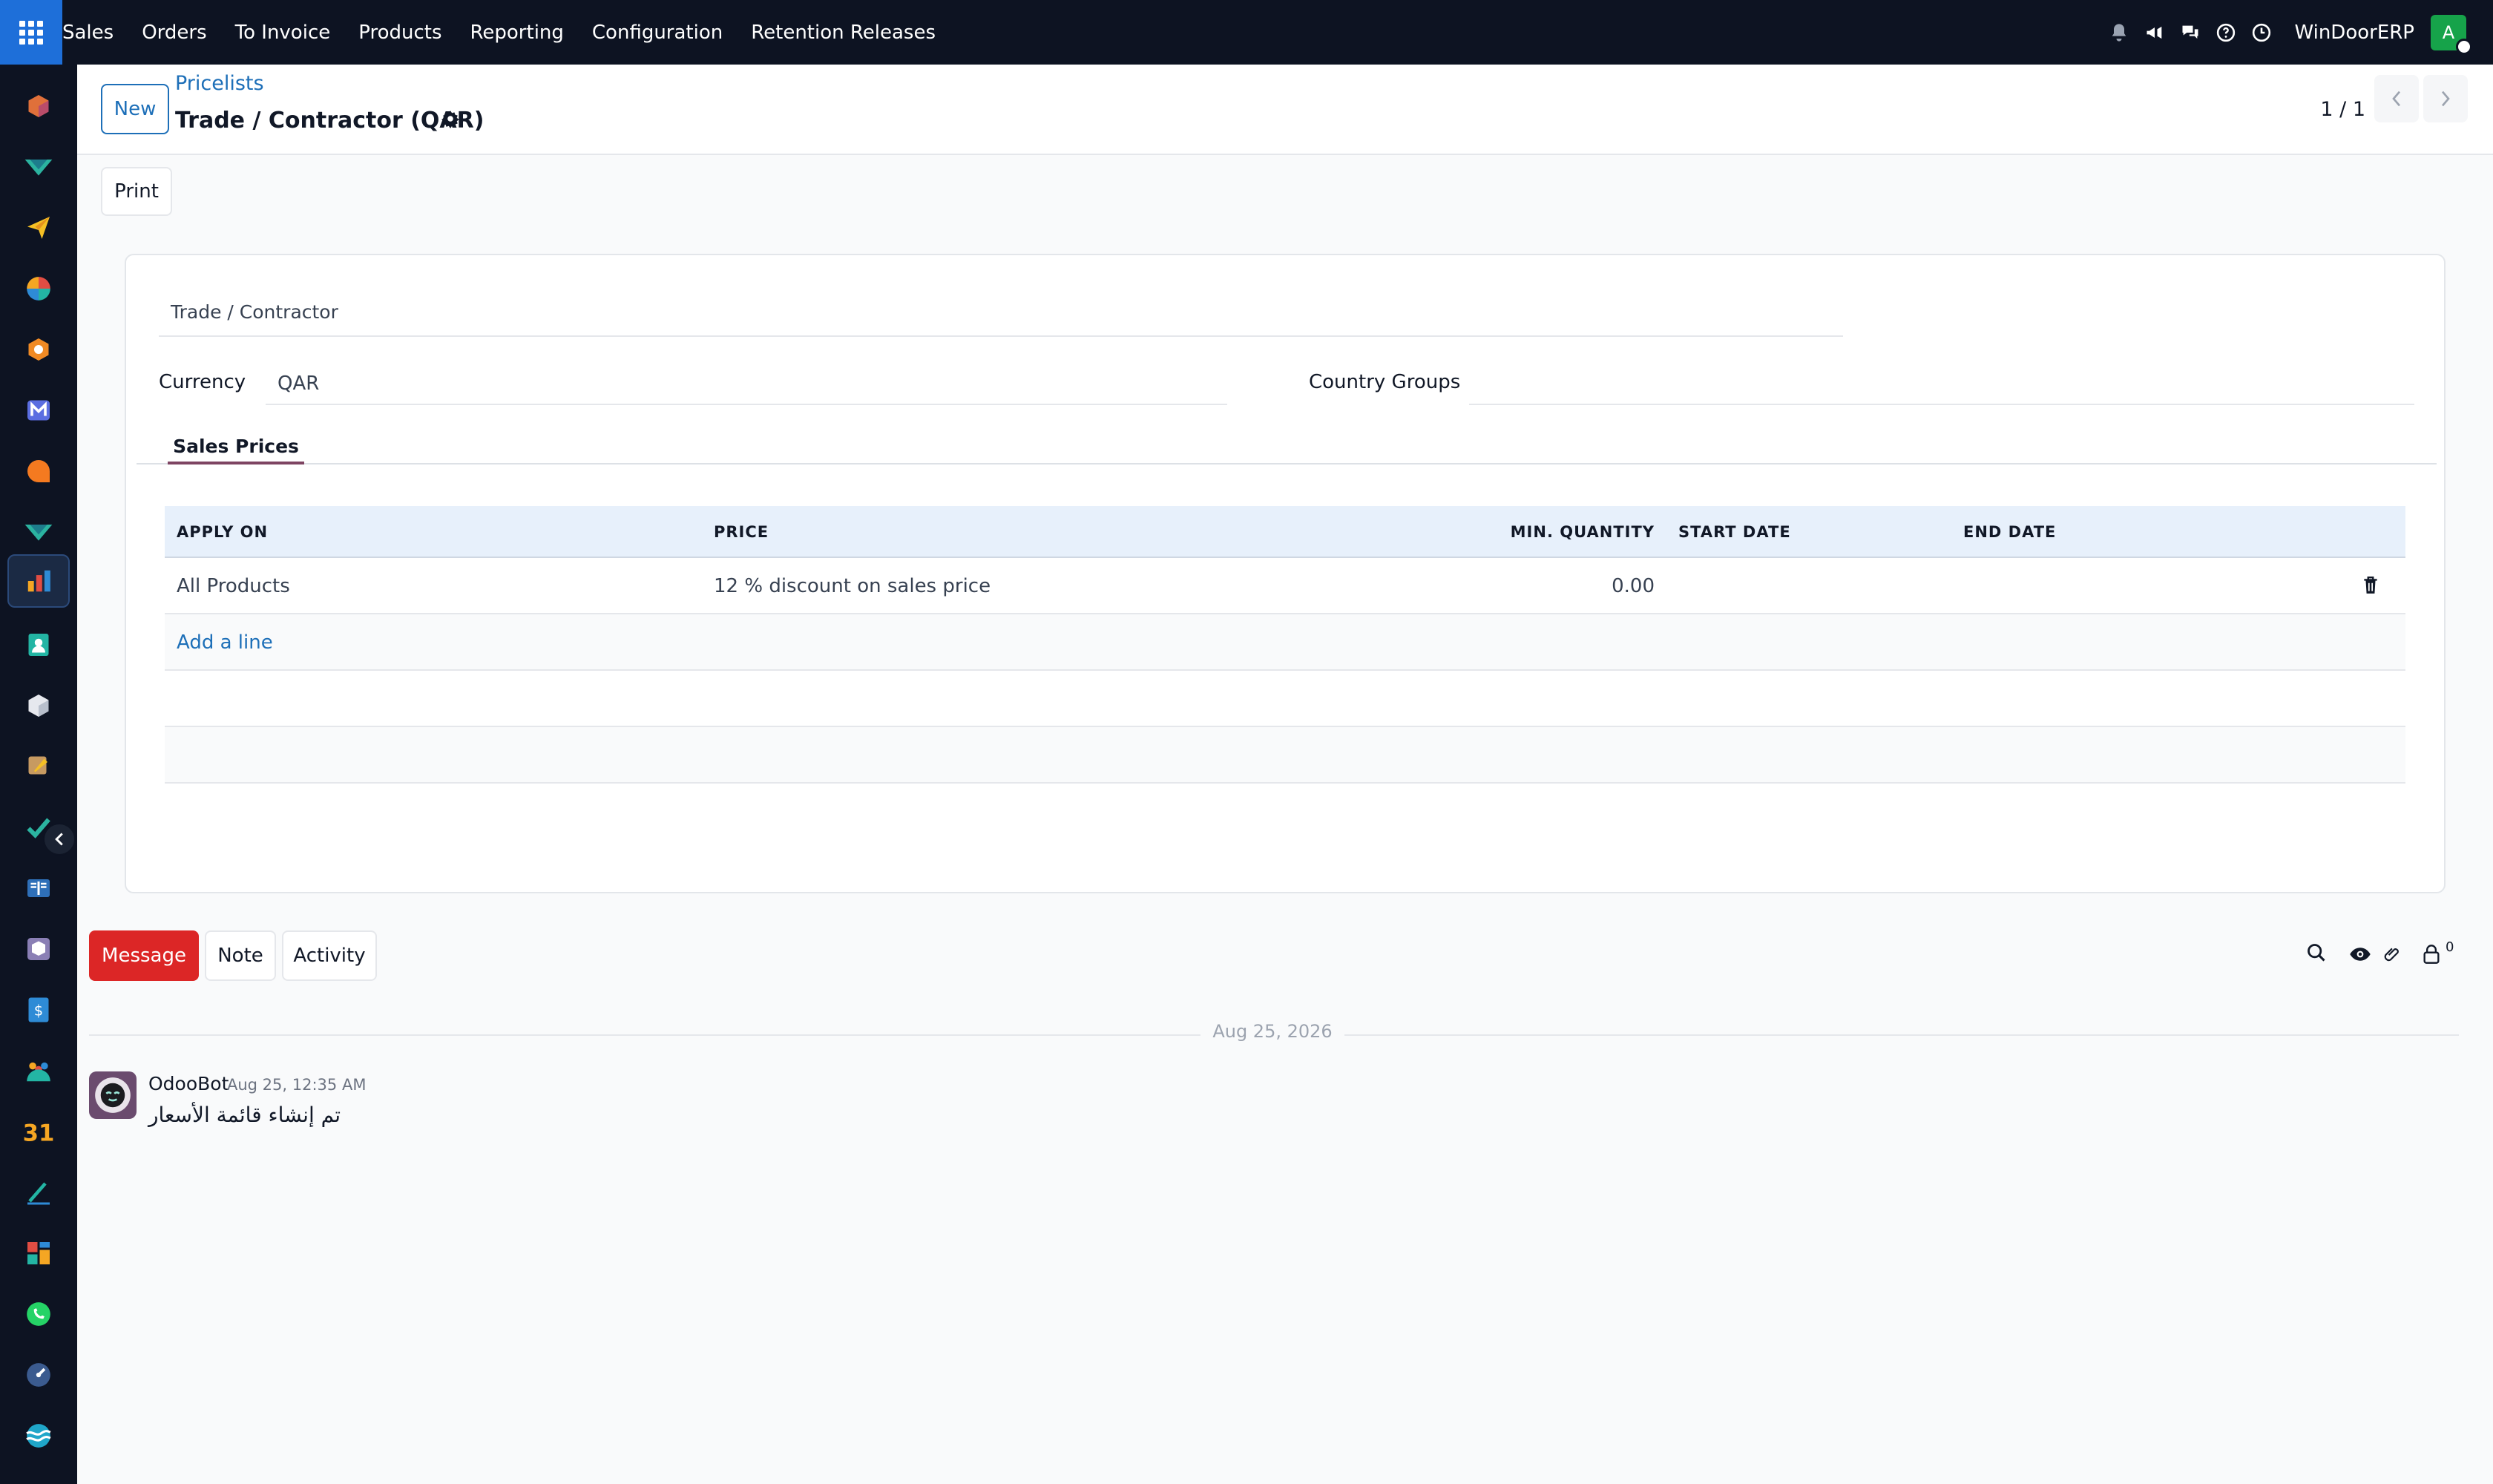 The width and height of the screenshot is (2493, 1484). What do you see at coordinates (38, 532) in the screenshot?
I see `app-ribbon-icon` at bounding box center [38, 532].